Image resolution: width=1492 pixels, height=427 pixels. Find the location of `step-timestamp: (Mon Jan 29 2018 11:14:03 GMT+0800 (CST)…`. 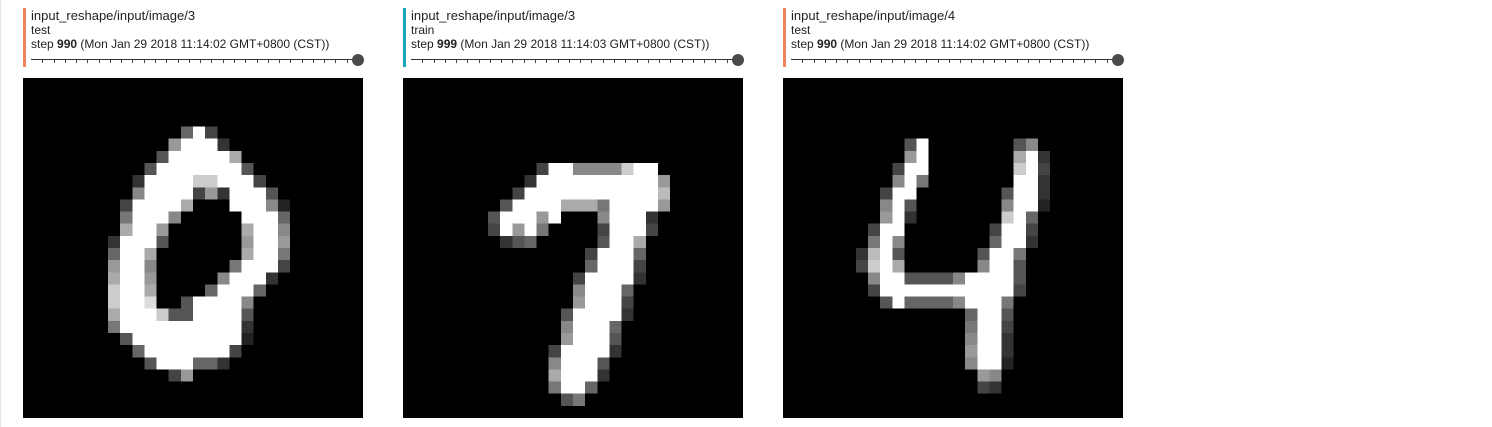

step-timestamp: (Mon Jan 29 2018 11:14:03 GMT+0800 (CST)… is located at coordinates (585, 44).